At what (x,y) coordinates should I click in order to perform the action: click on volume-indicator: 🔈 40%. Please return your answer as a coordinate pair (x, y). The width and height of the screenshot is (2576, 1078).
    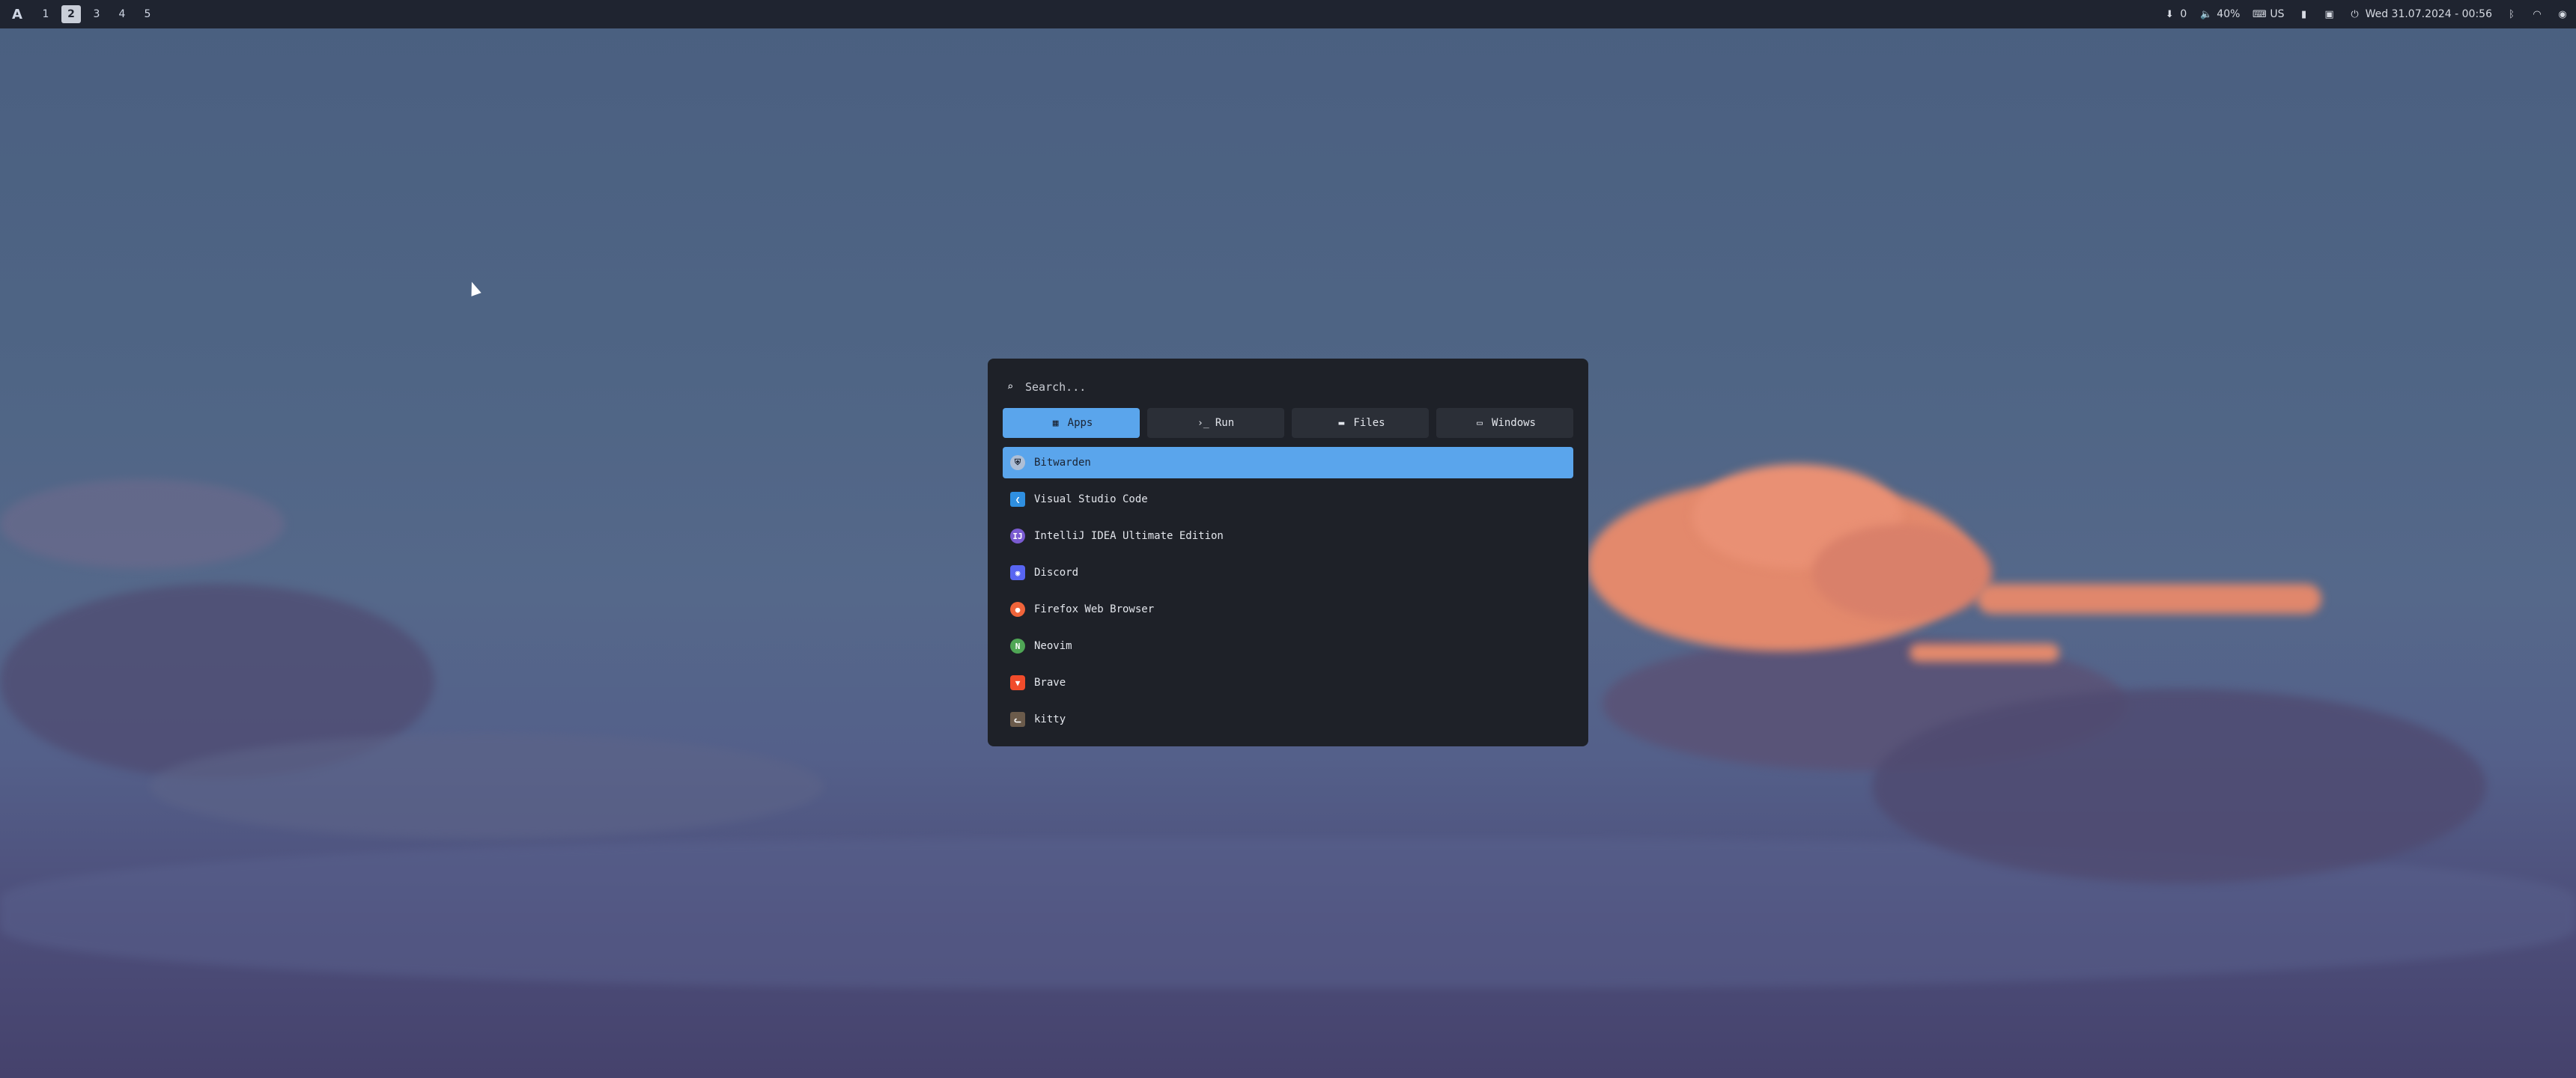
    Looking at the image, I should click on (2220, 14).